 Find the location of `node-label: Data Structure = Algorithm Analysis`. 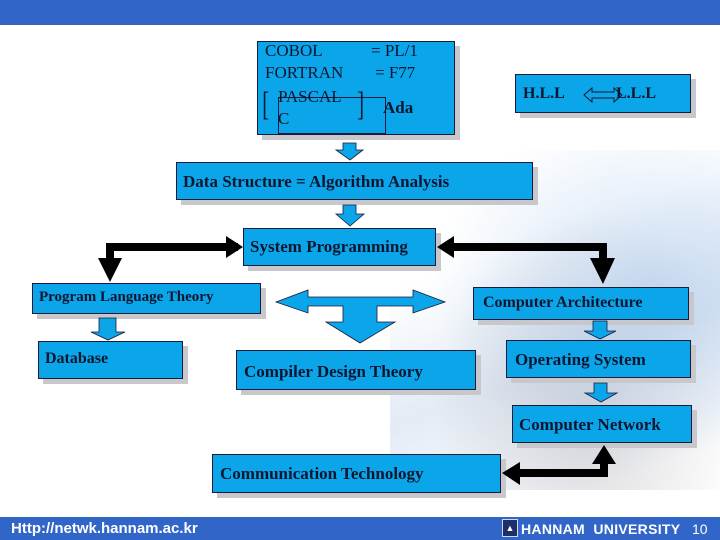

node-label: Data Structure = Algorithm Analysis is located at coordinates (316, 181).